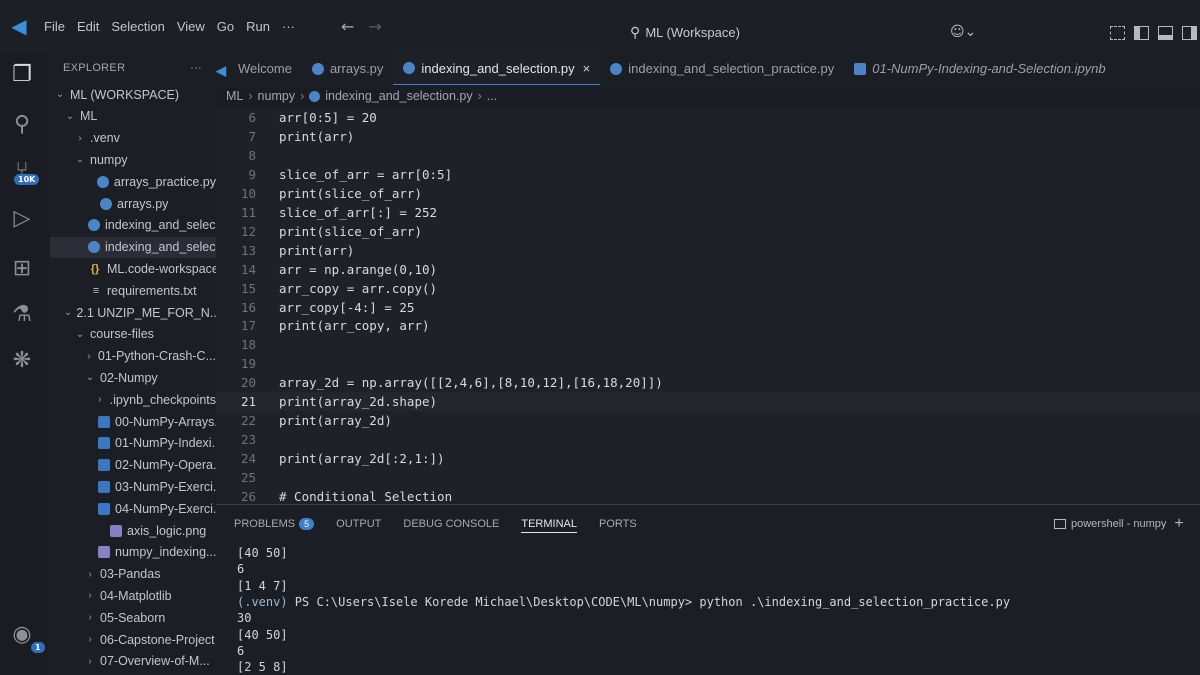  What do you see at coordinates (374, 26) in the screenshot?
I see `forward-arrow-icon: →` at bounding box center [374, 26].